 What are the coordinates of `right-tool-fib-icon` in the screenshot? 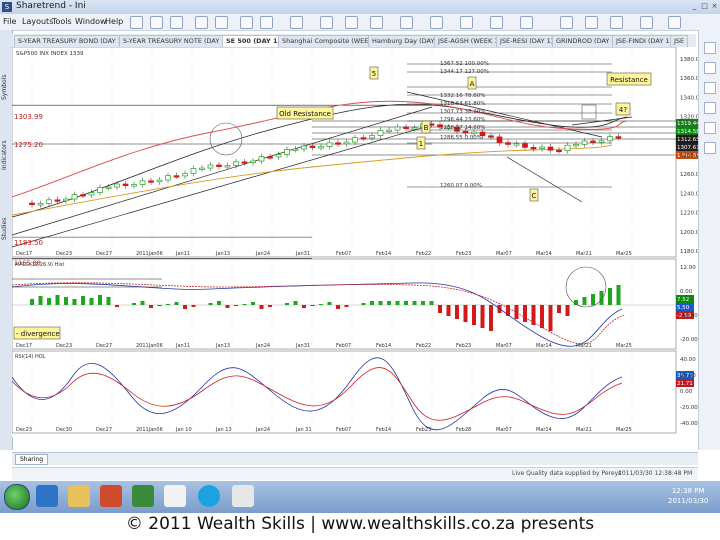 It's located at (710, 88).